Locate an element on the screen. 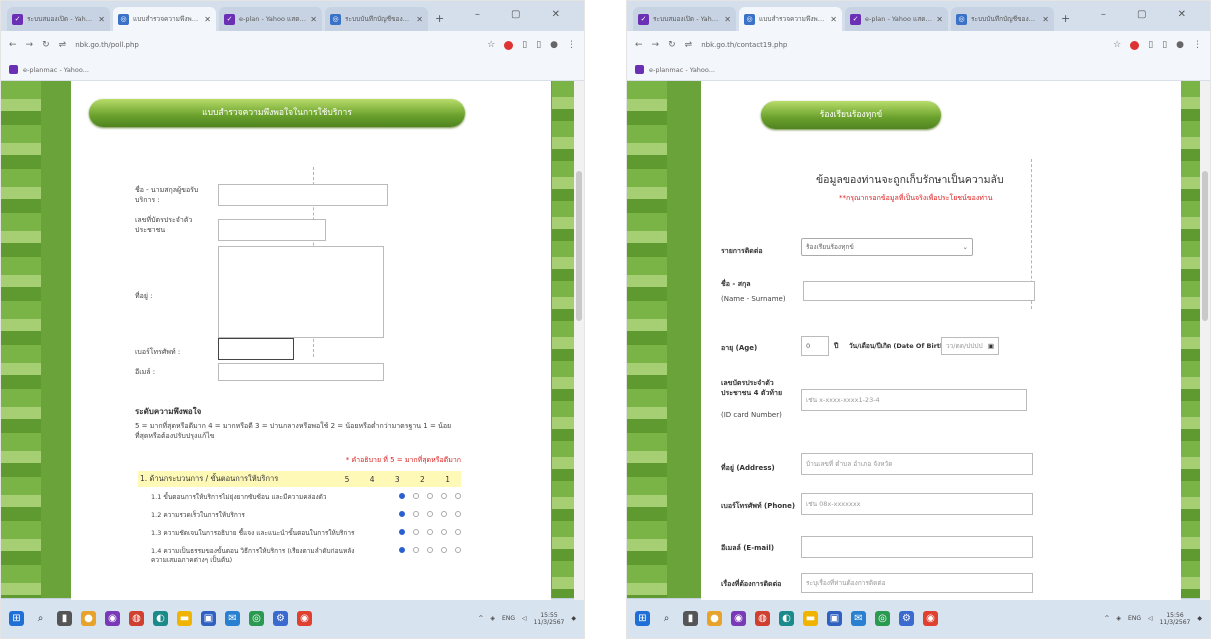  tab-2: ◎ แบบสำรวจความพึงพอใจในการ ✕ is located at coordinates (164, 19).